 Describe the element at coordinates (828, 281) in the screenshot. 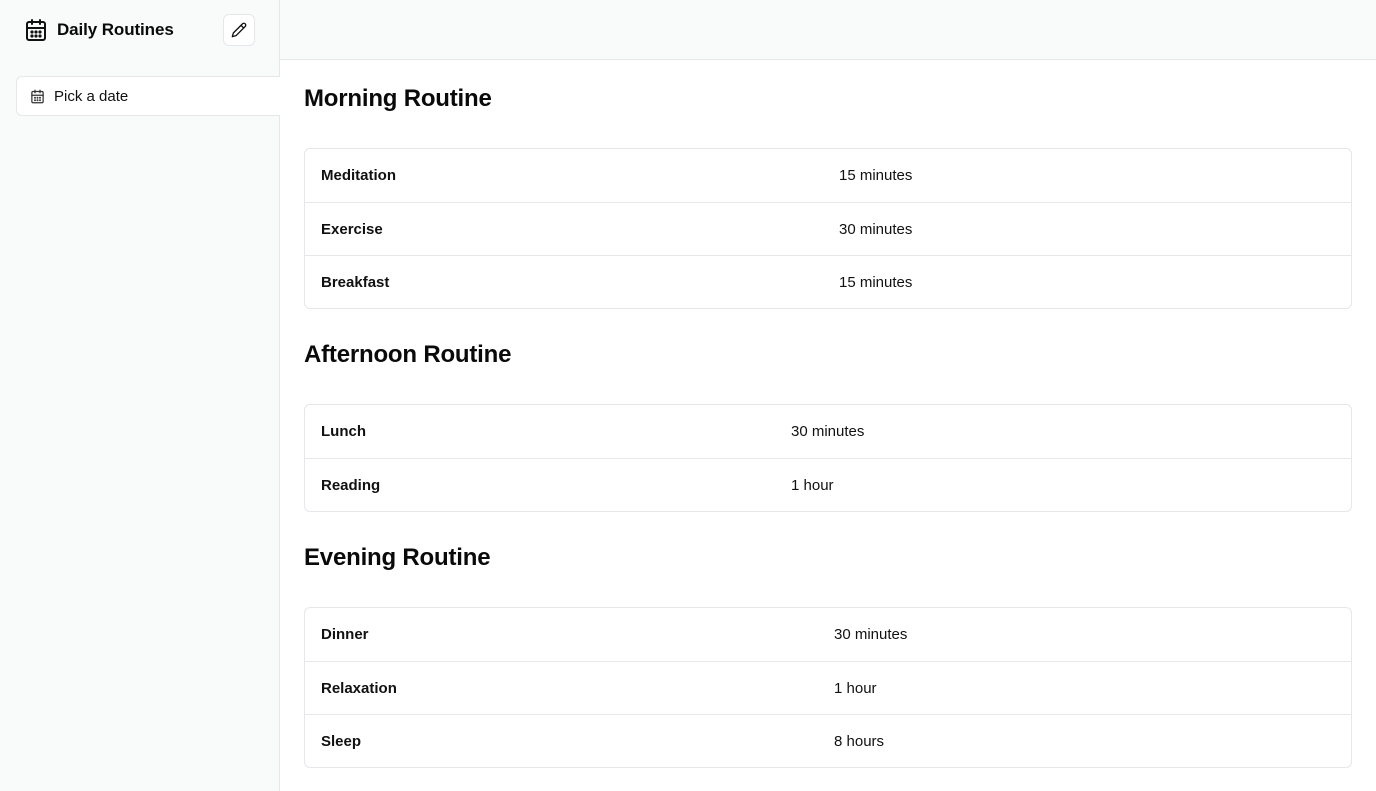

I see `table-row: Breakfast 15 minutes` at that location.